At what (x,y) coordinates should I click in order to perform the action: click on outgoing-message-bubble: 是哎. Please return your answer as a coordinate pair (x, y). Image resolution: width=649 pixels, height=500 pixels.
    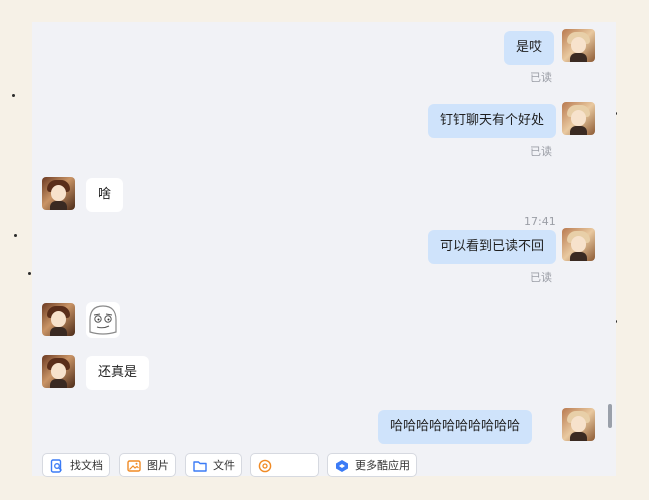
    Looking at the image, I should click on (529, 48).